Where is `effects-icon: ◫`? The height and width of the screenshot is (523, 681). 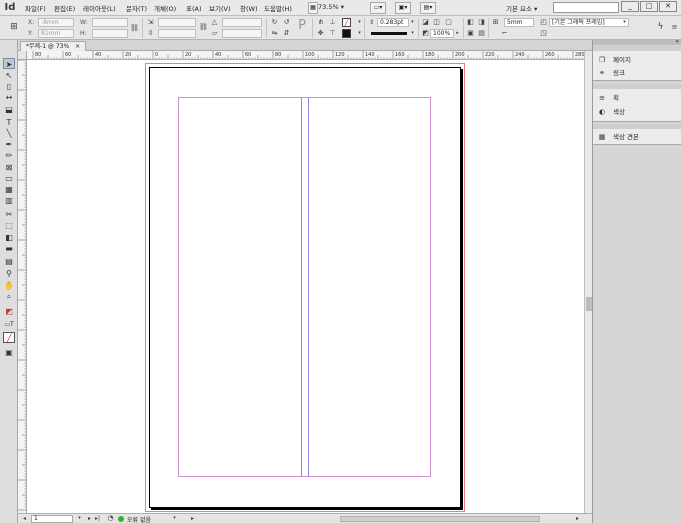 effects-icon: ◫ is located at coordinates (436, 22).